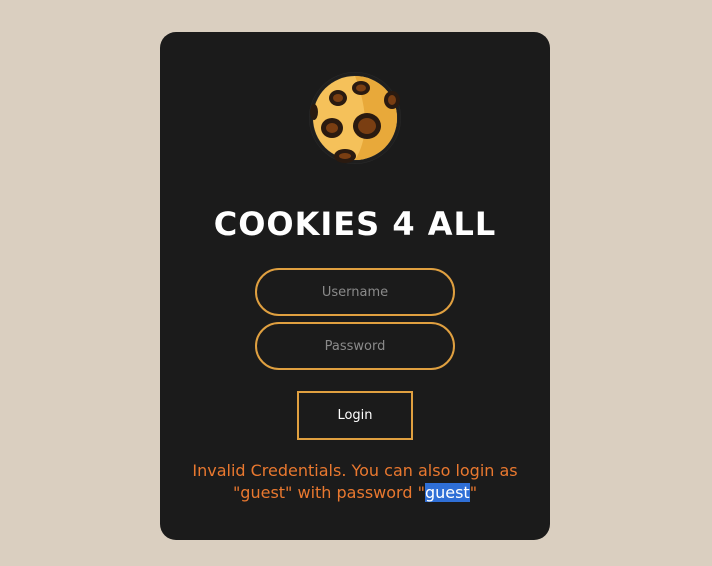 The width and height of the screenshot is (712, 566). I want to click on selected-password-text: guest, so click(447, 492).